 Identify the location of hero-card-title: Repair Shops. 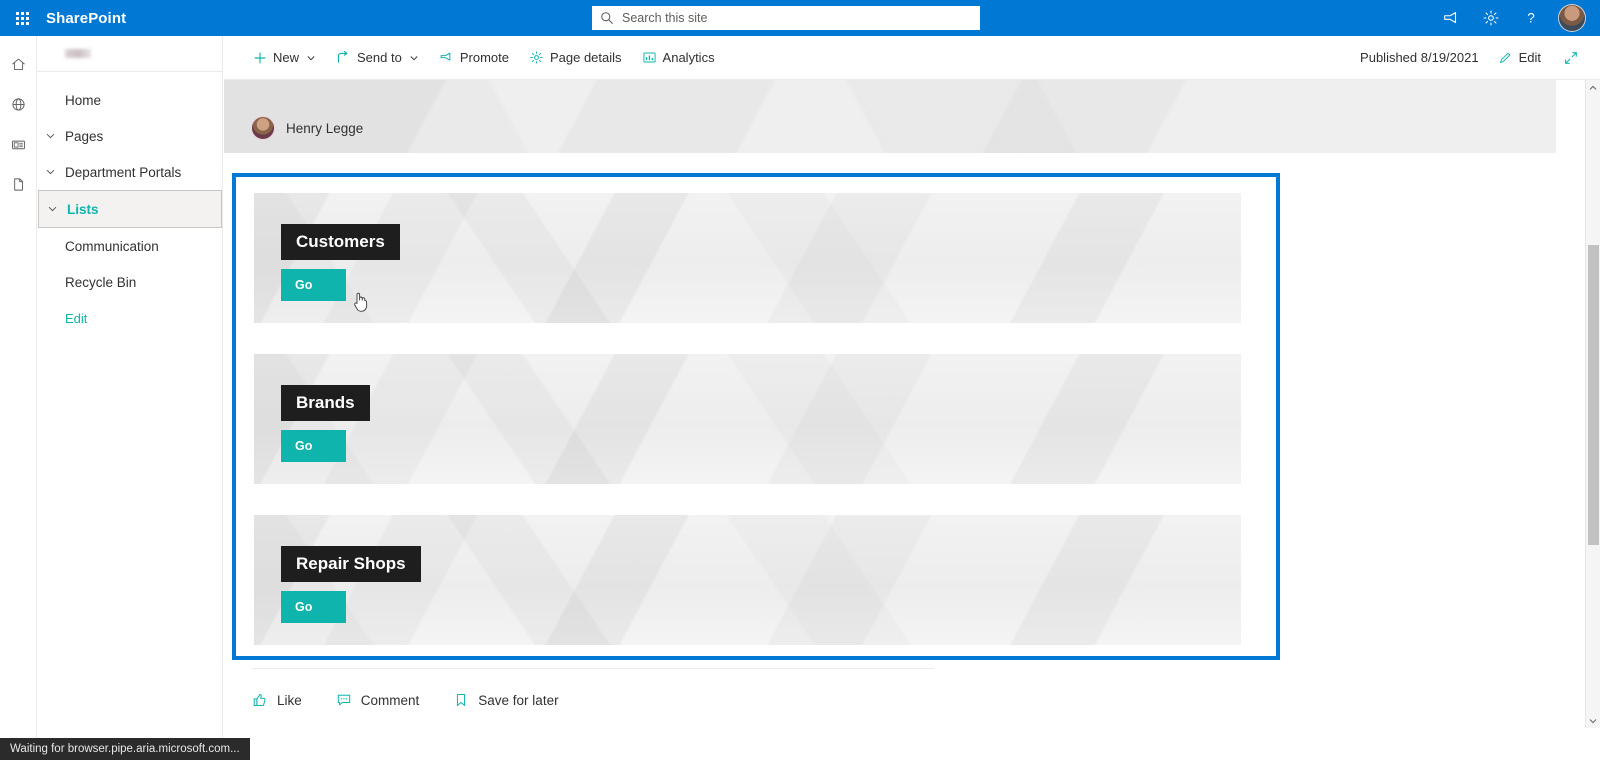
(351, 564).